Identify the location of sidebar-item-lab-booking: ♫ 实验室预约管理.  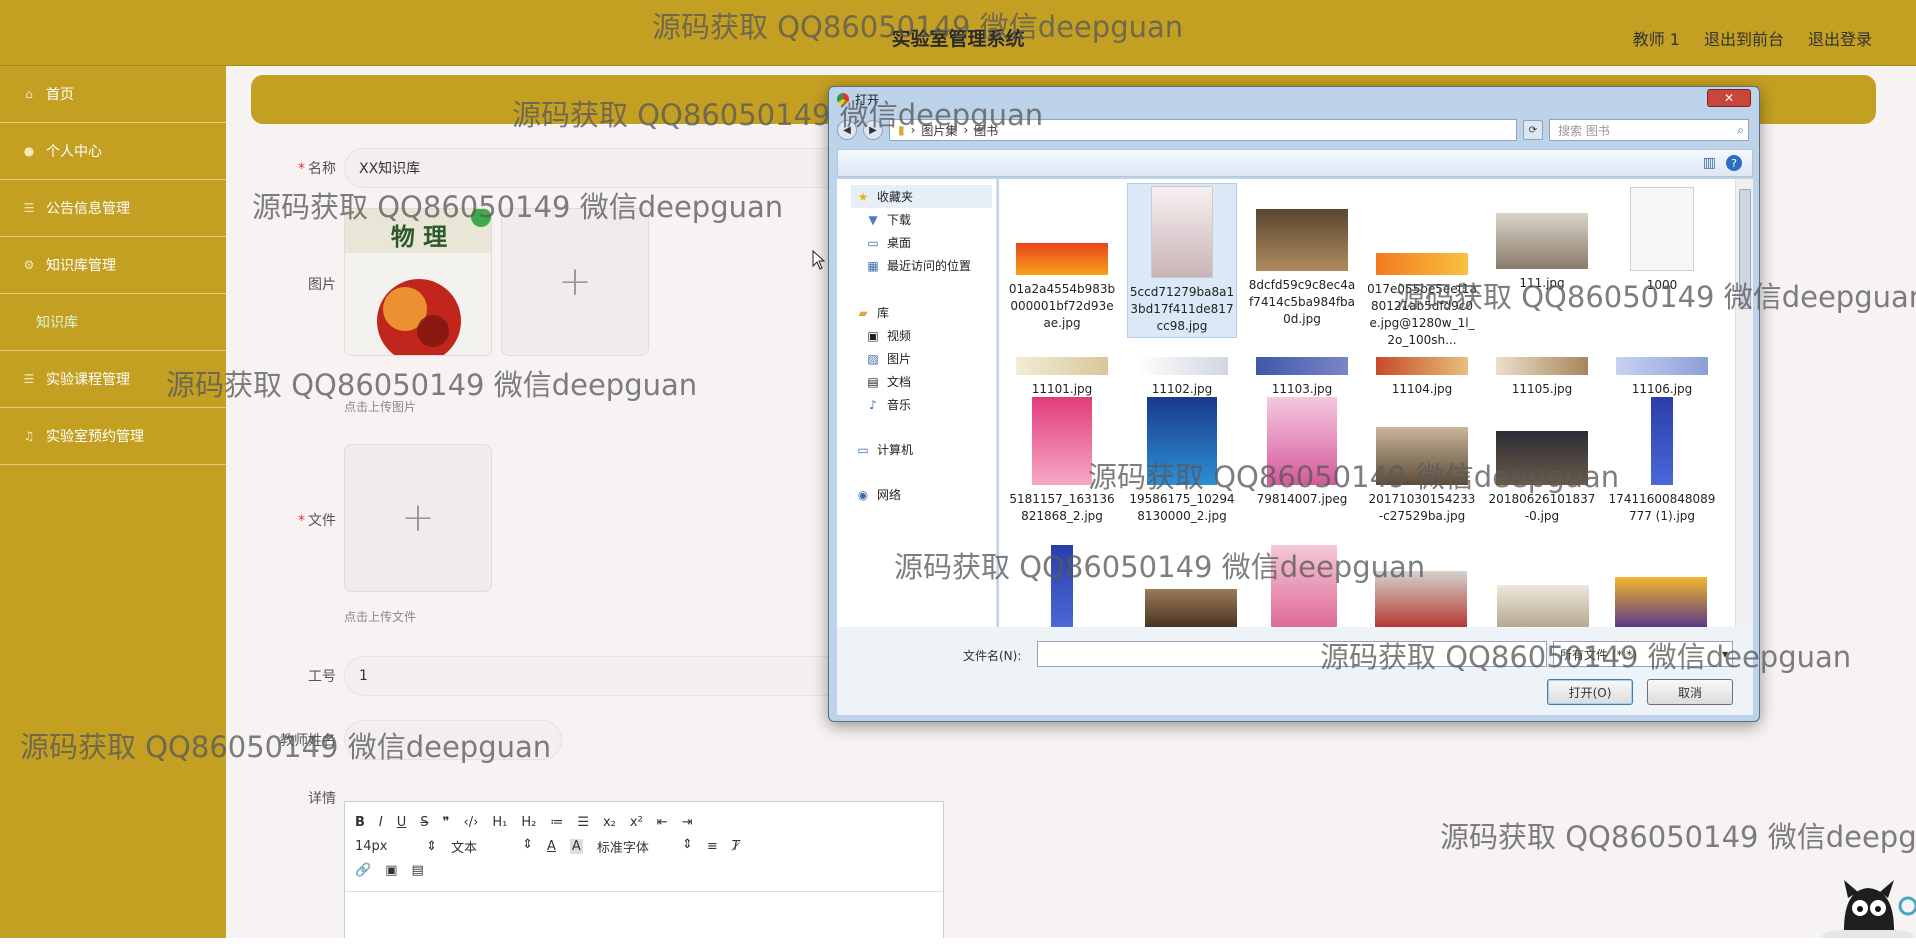
(113, 436).